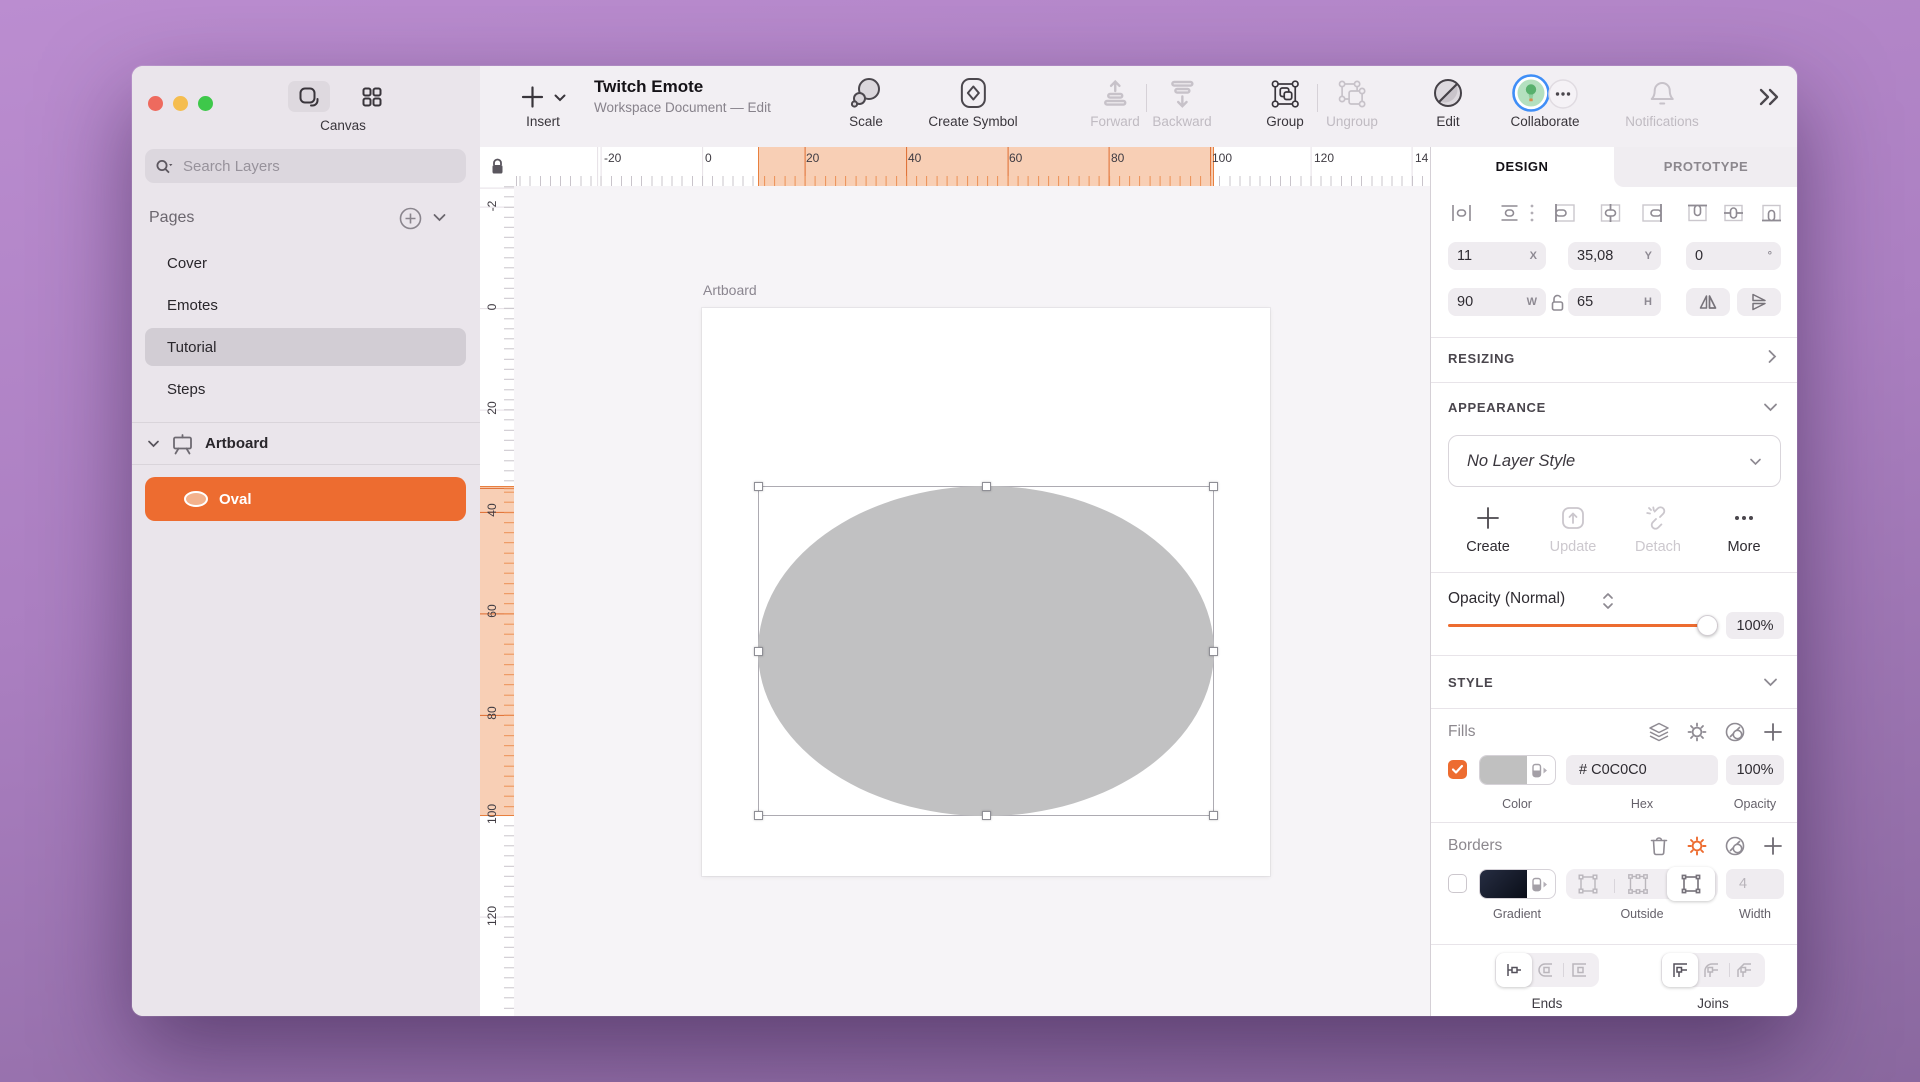  I want to click on more-action-label: More, so click(1743, 547).